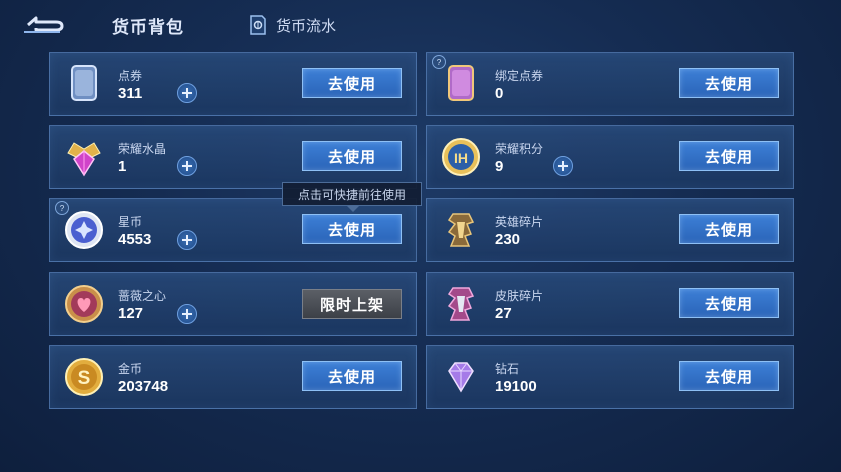  I want to click on currency-name: 点券, so click(130, 76).